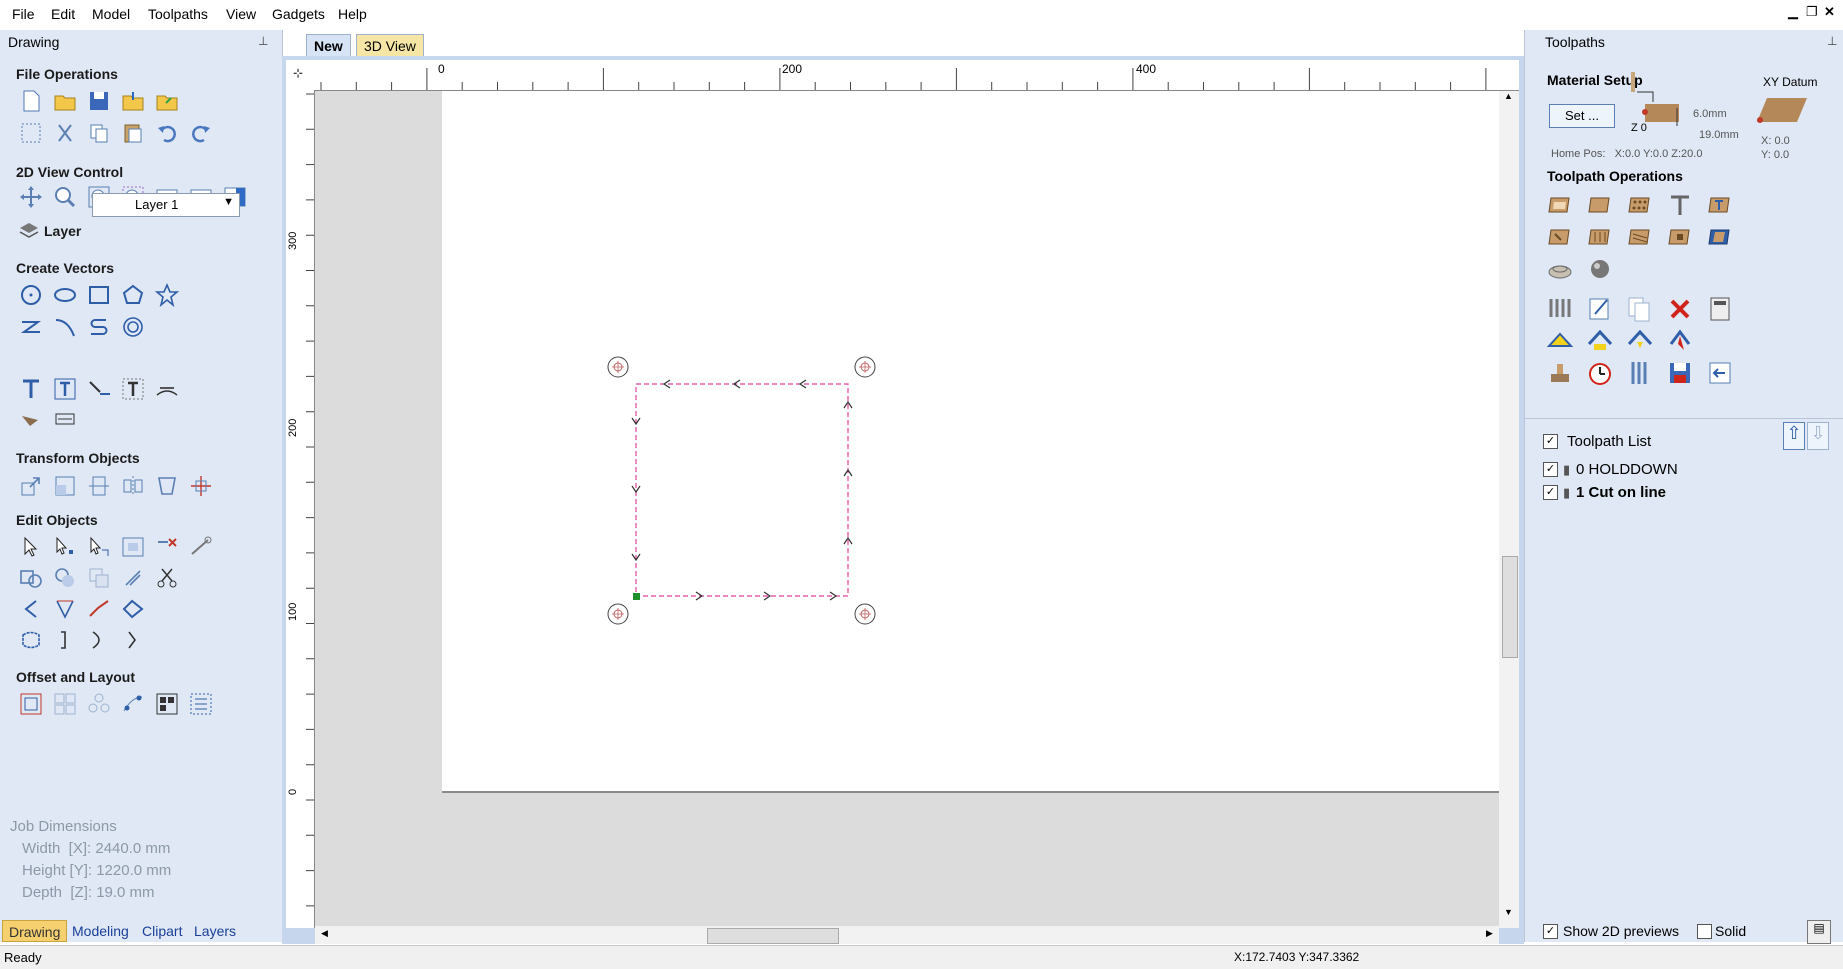  I want to click on reset-preview-icon, so click(1640, 341).